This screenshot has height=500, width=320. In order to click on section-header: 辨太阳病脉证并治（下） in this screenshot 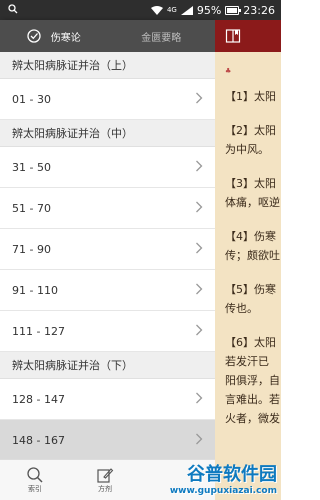, I will do `click(107, 365)`.